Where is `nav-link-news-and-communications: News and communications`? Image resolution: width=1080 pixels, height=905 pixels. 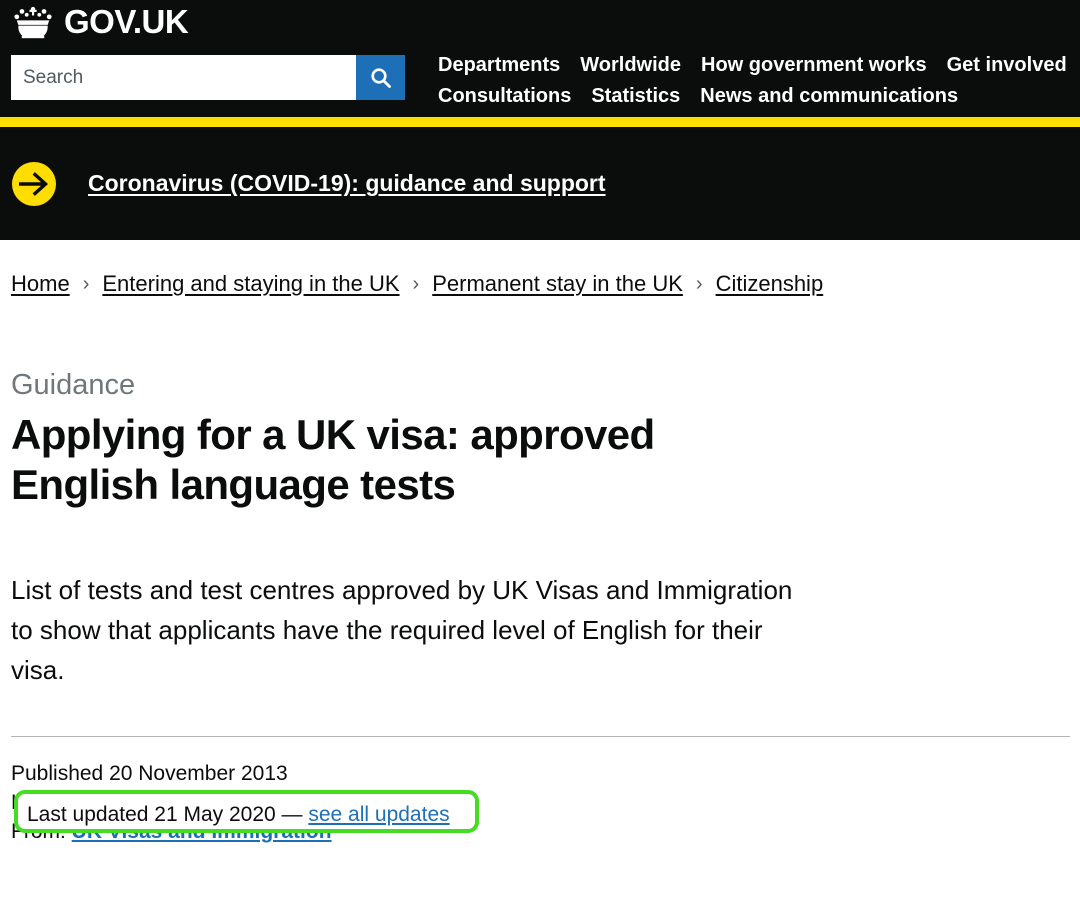 nav-link-news-and-communications: News and communications is located at coordinates (829, 96).